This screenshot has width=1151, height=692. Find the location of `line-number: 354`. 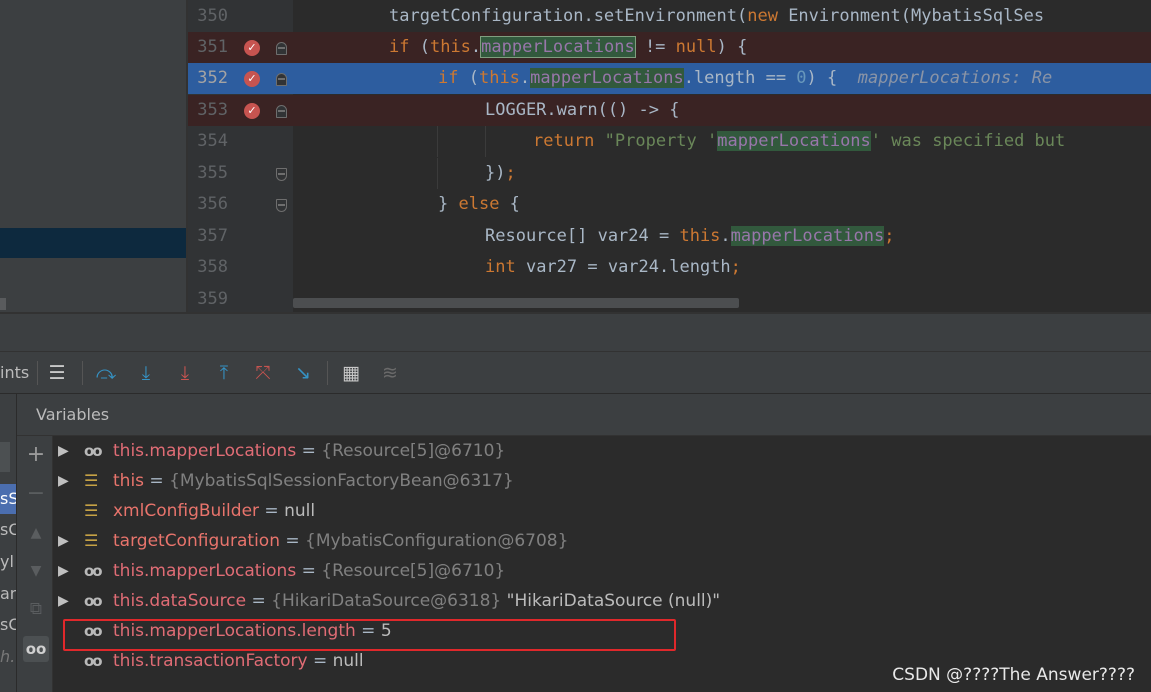

line-number: 354 is located at coordinates (212, 141).